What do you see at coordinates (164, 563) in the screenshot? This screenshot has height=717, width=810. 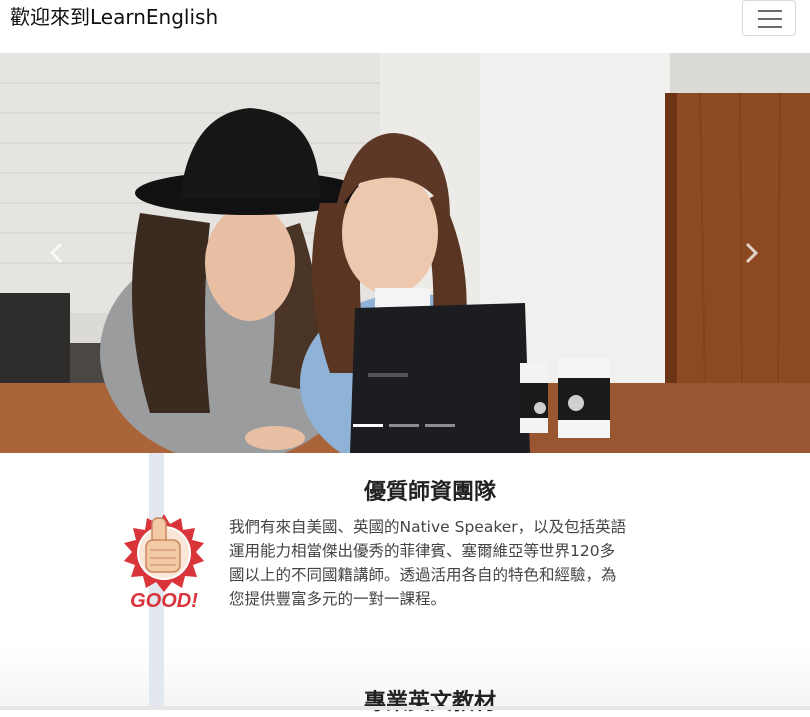 I see `thumbs-up-icon: GOOD!` at bounding box center [164, 563].